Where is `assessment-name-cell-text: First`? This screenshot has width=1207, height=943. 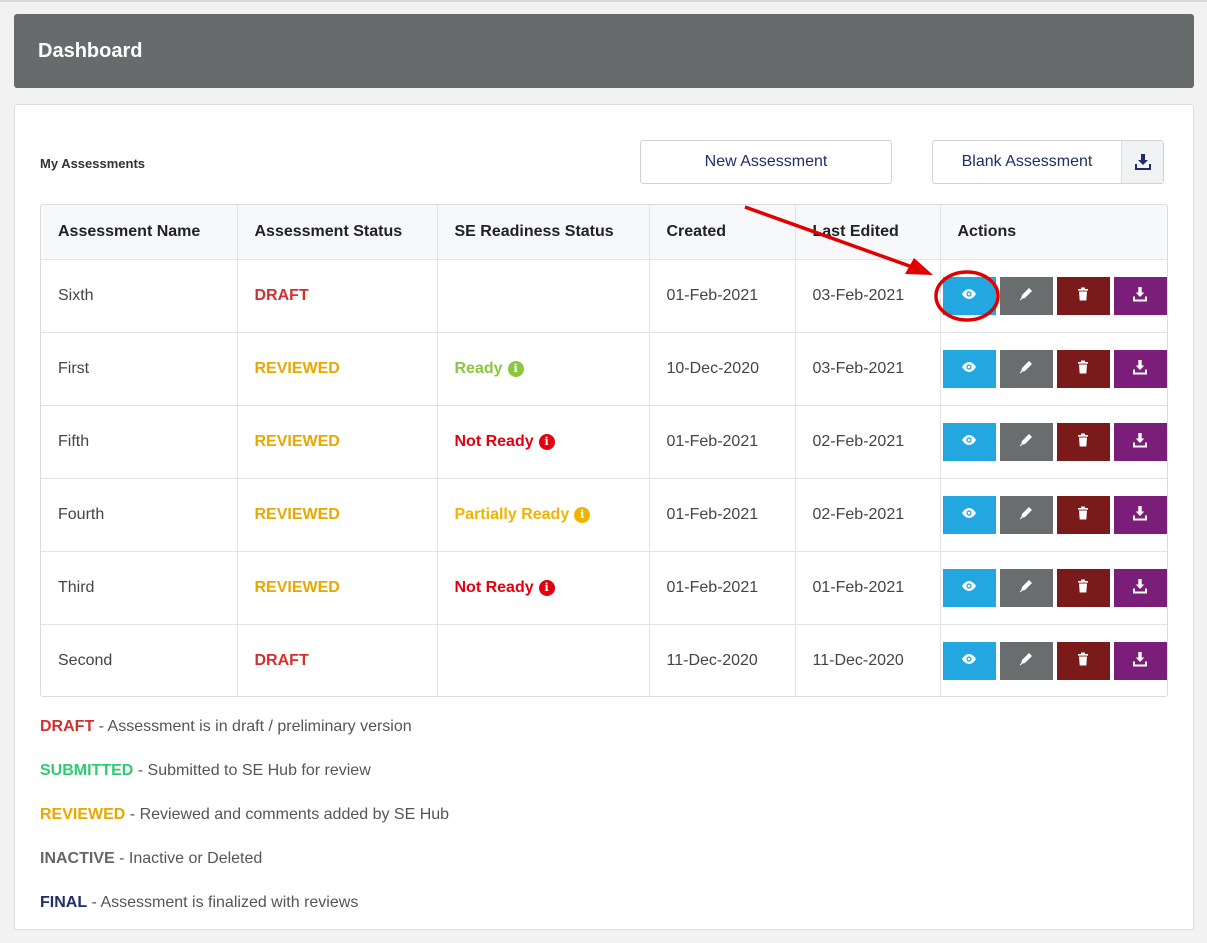
assessment-name-cell-text: First is located at coordinates (74, 368).